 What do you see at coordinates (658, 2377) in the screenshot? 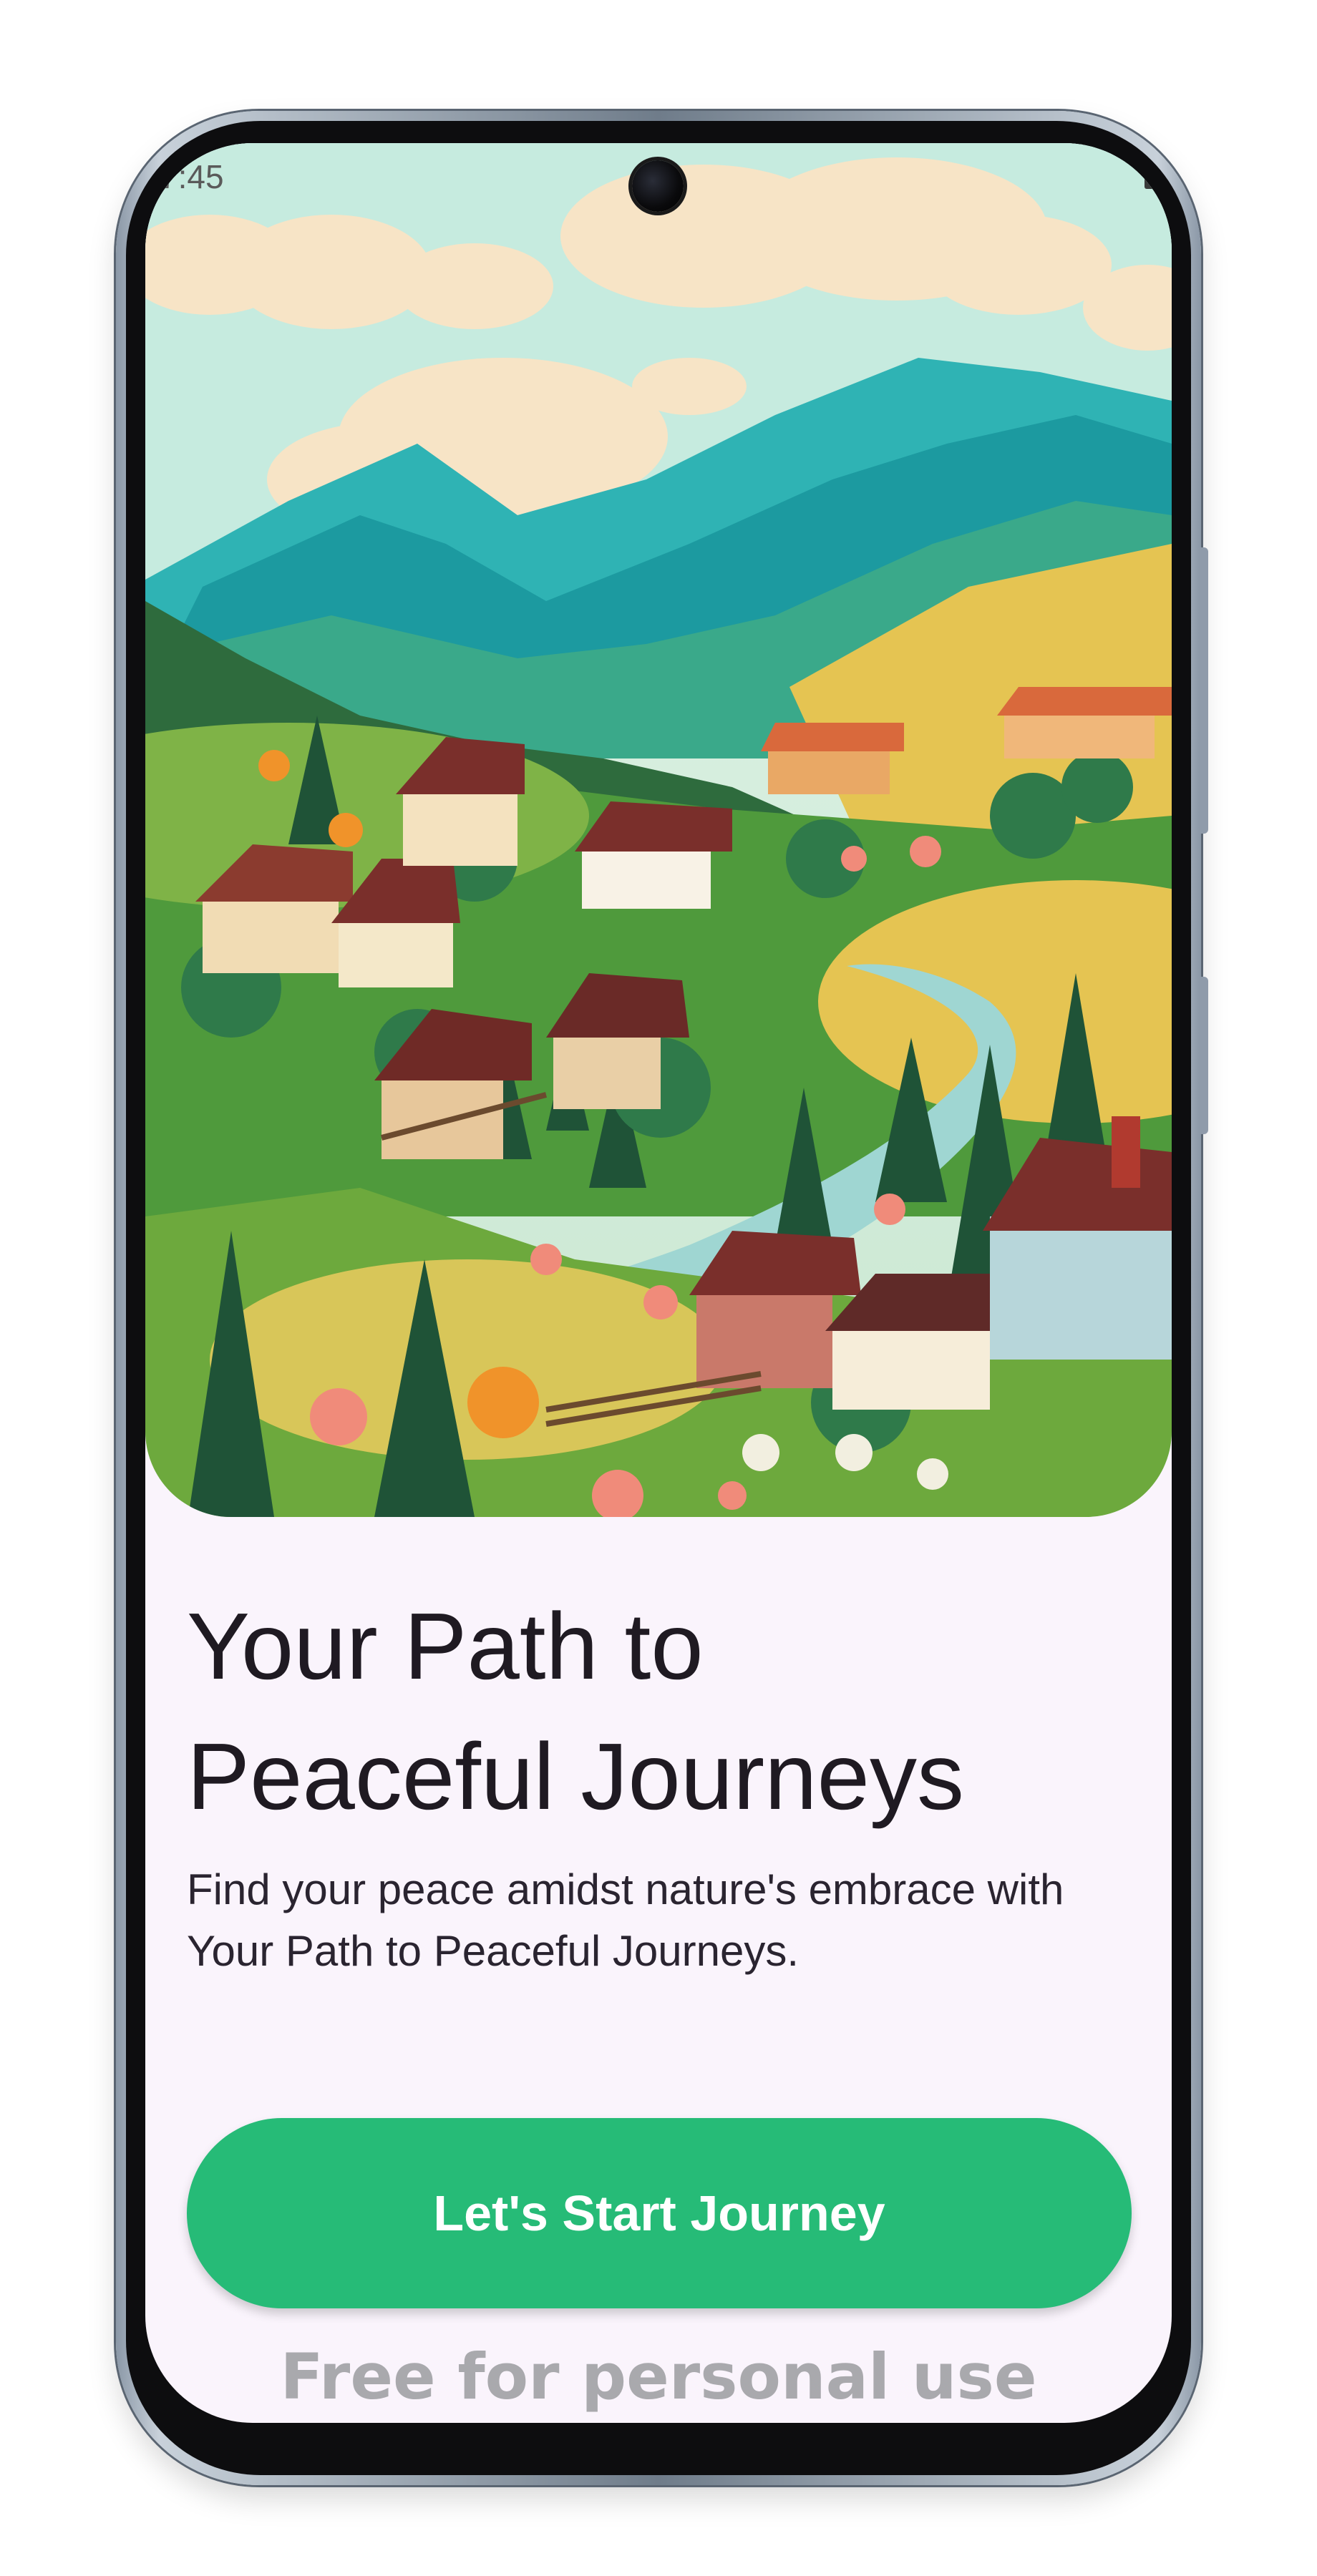
I see `watermark-text: Free for personal use` at bounding box center [658, 2377].